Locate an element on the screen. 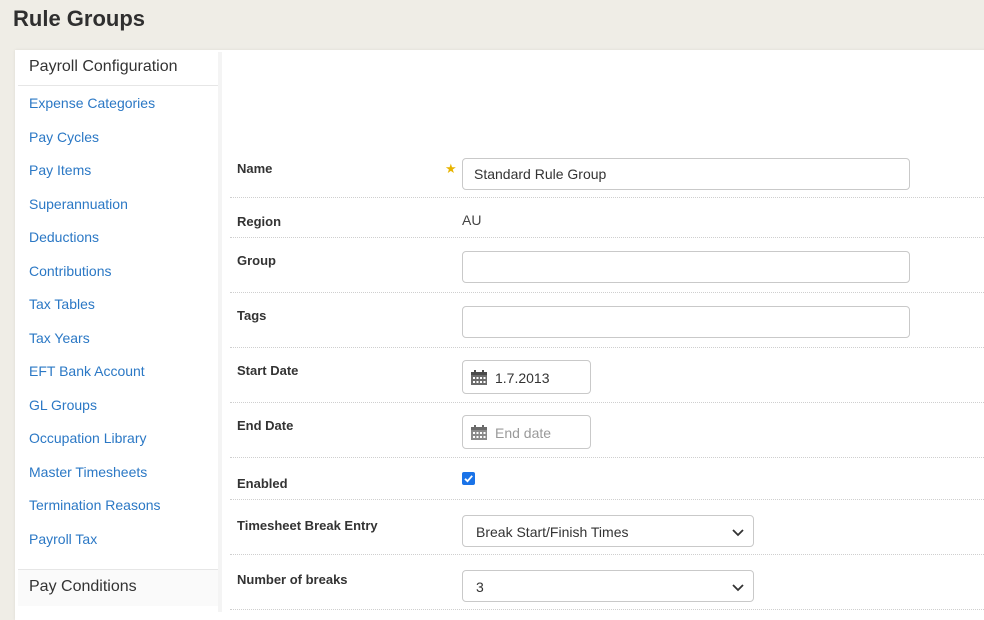 The image size is (984, 620). break-entry-select: Break Start/Finish Times is located at coordinates (608, 531).